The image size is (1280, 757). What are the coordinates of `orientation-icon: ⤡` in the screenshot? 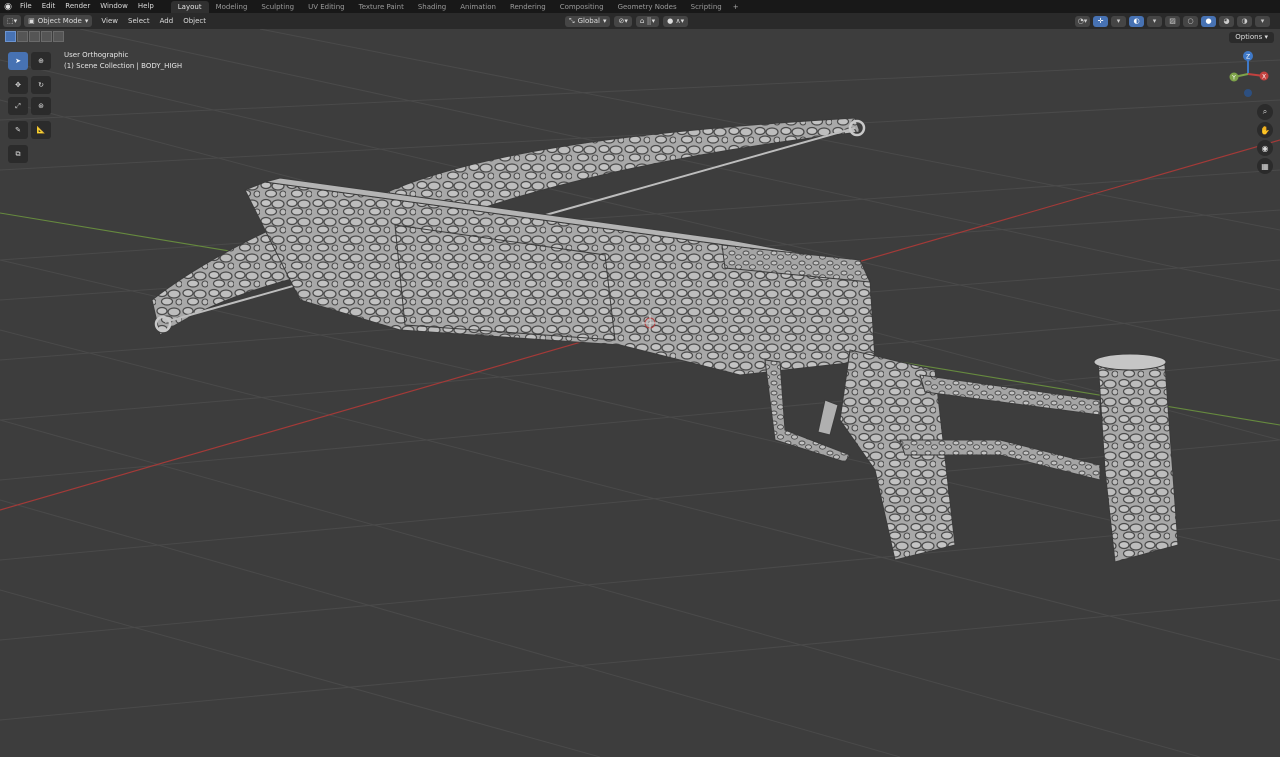 It's located at (572, 20).